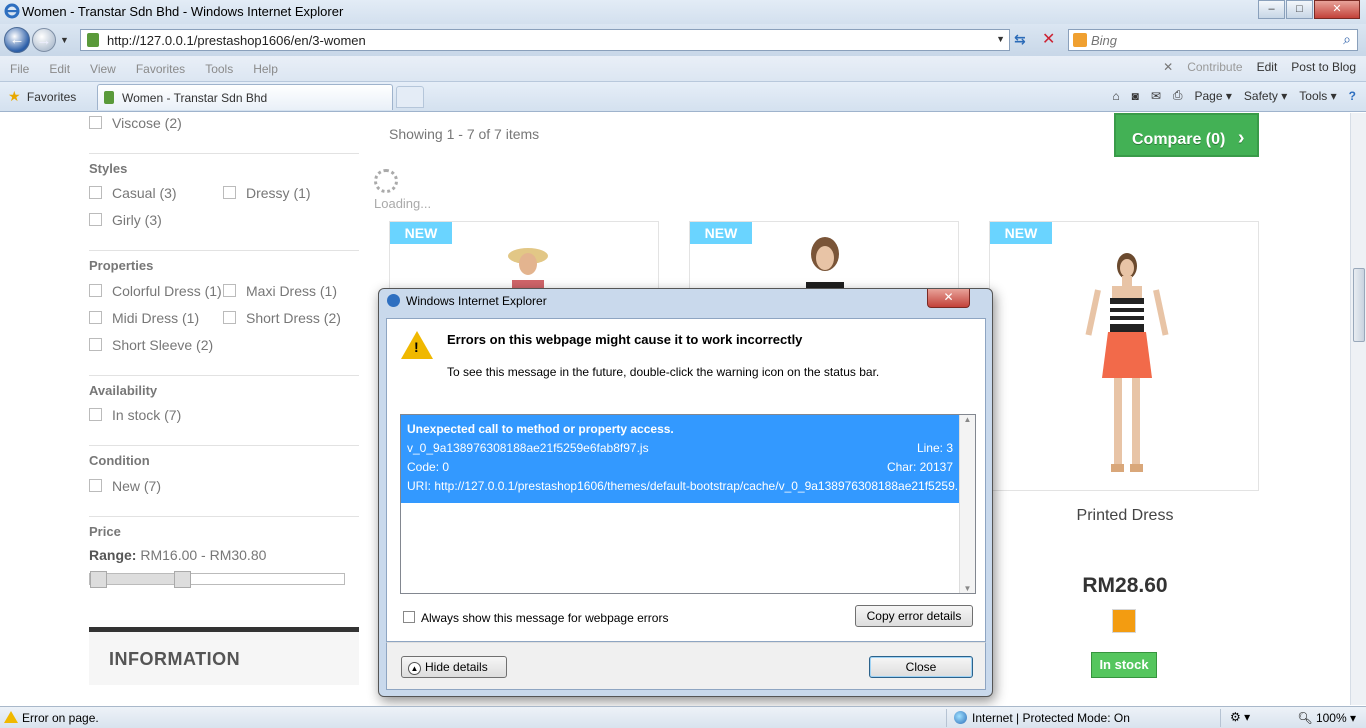  Describe the element at coordinates (135, 415) in the screenshot. I see `filter-in-stock: In stock (7)` at that location.